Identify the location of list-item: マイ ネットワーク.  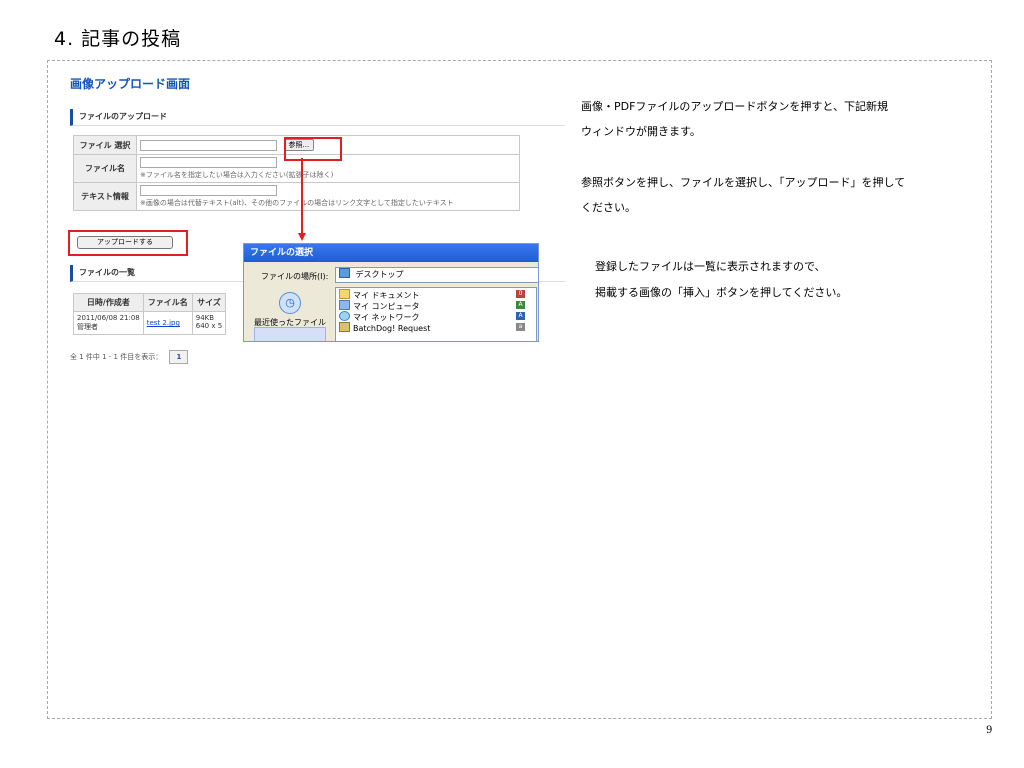
(379, 316).